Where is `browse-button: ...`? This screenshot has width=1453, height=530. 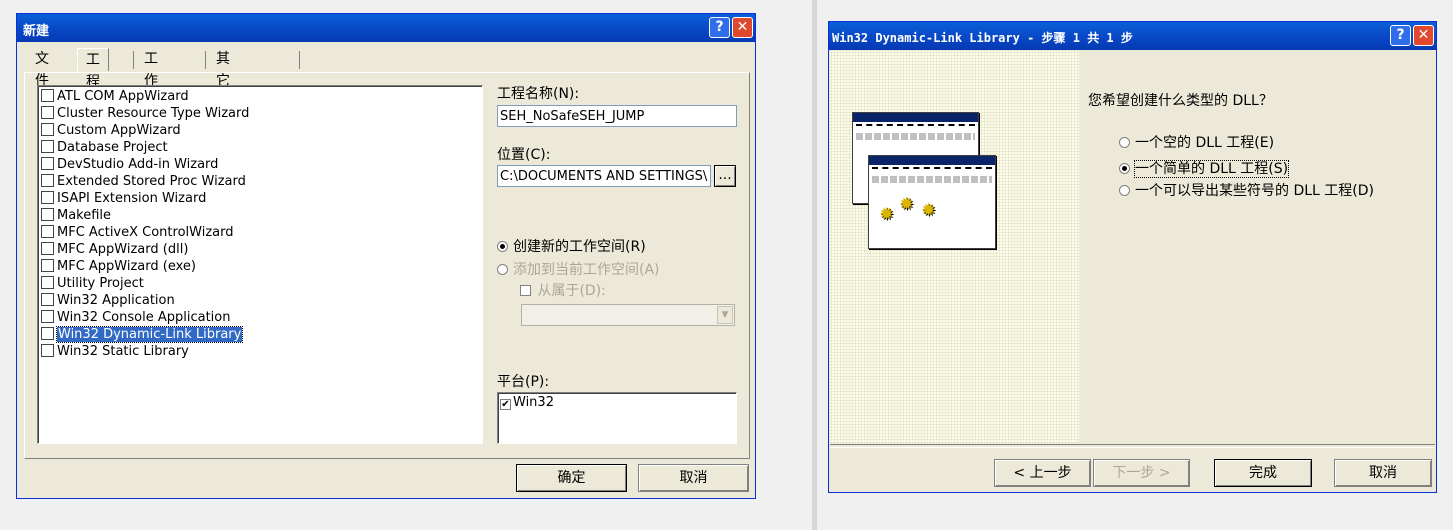
browse-button: ... is located at coordinates (725, 176).